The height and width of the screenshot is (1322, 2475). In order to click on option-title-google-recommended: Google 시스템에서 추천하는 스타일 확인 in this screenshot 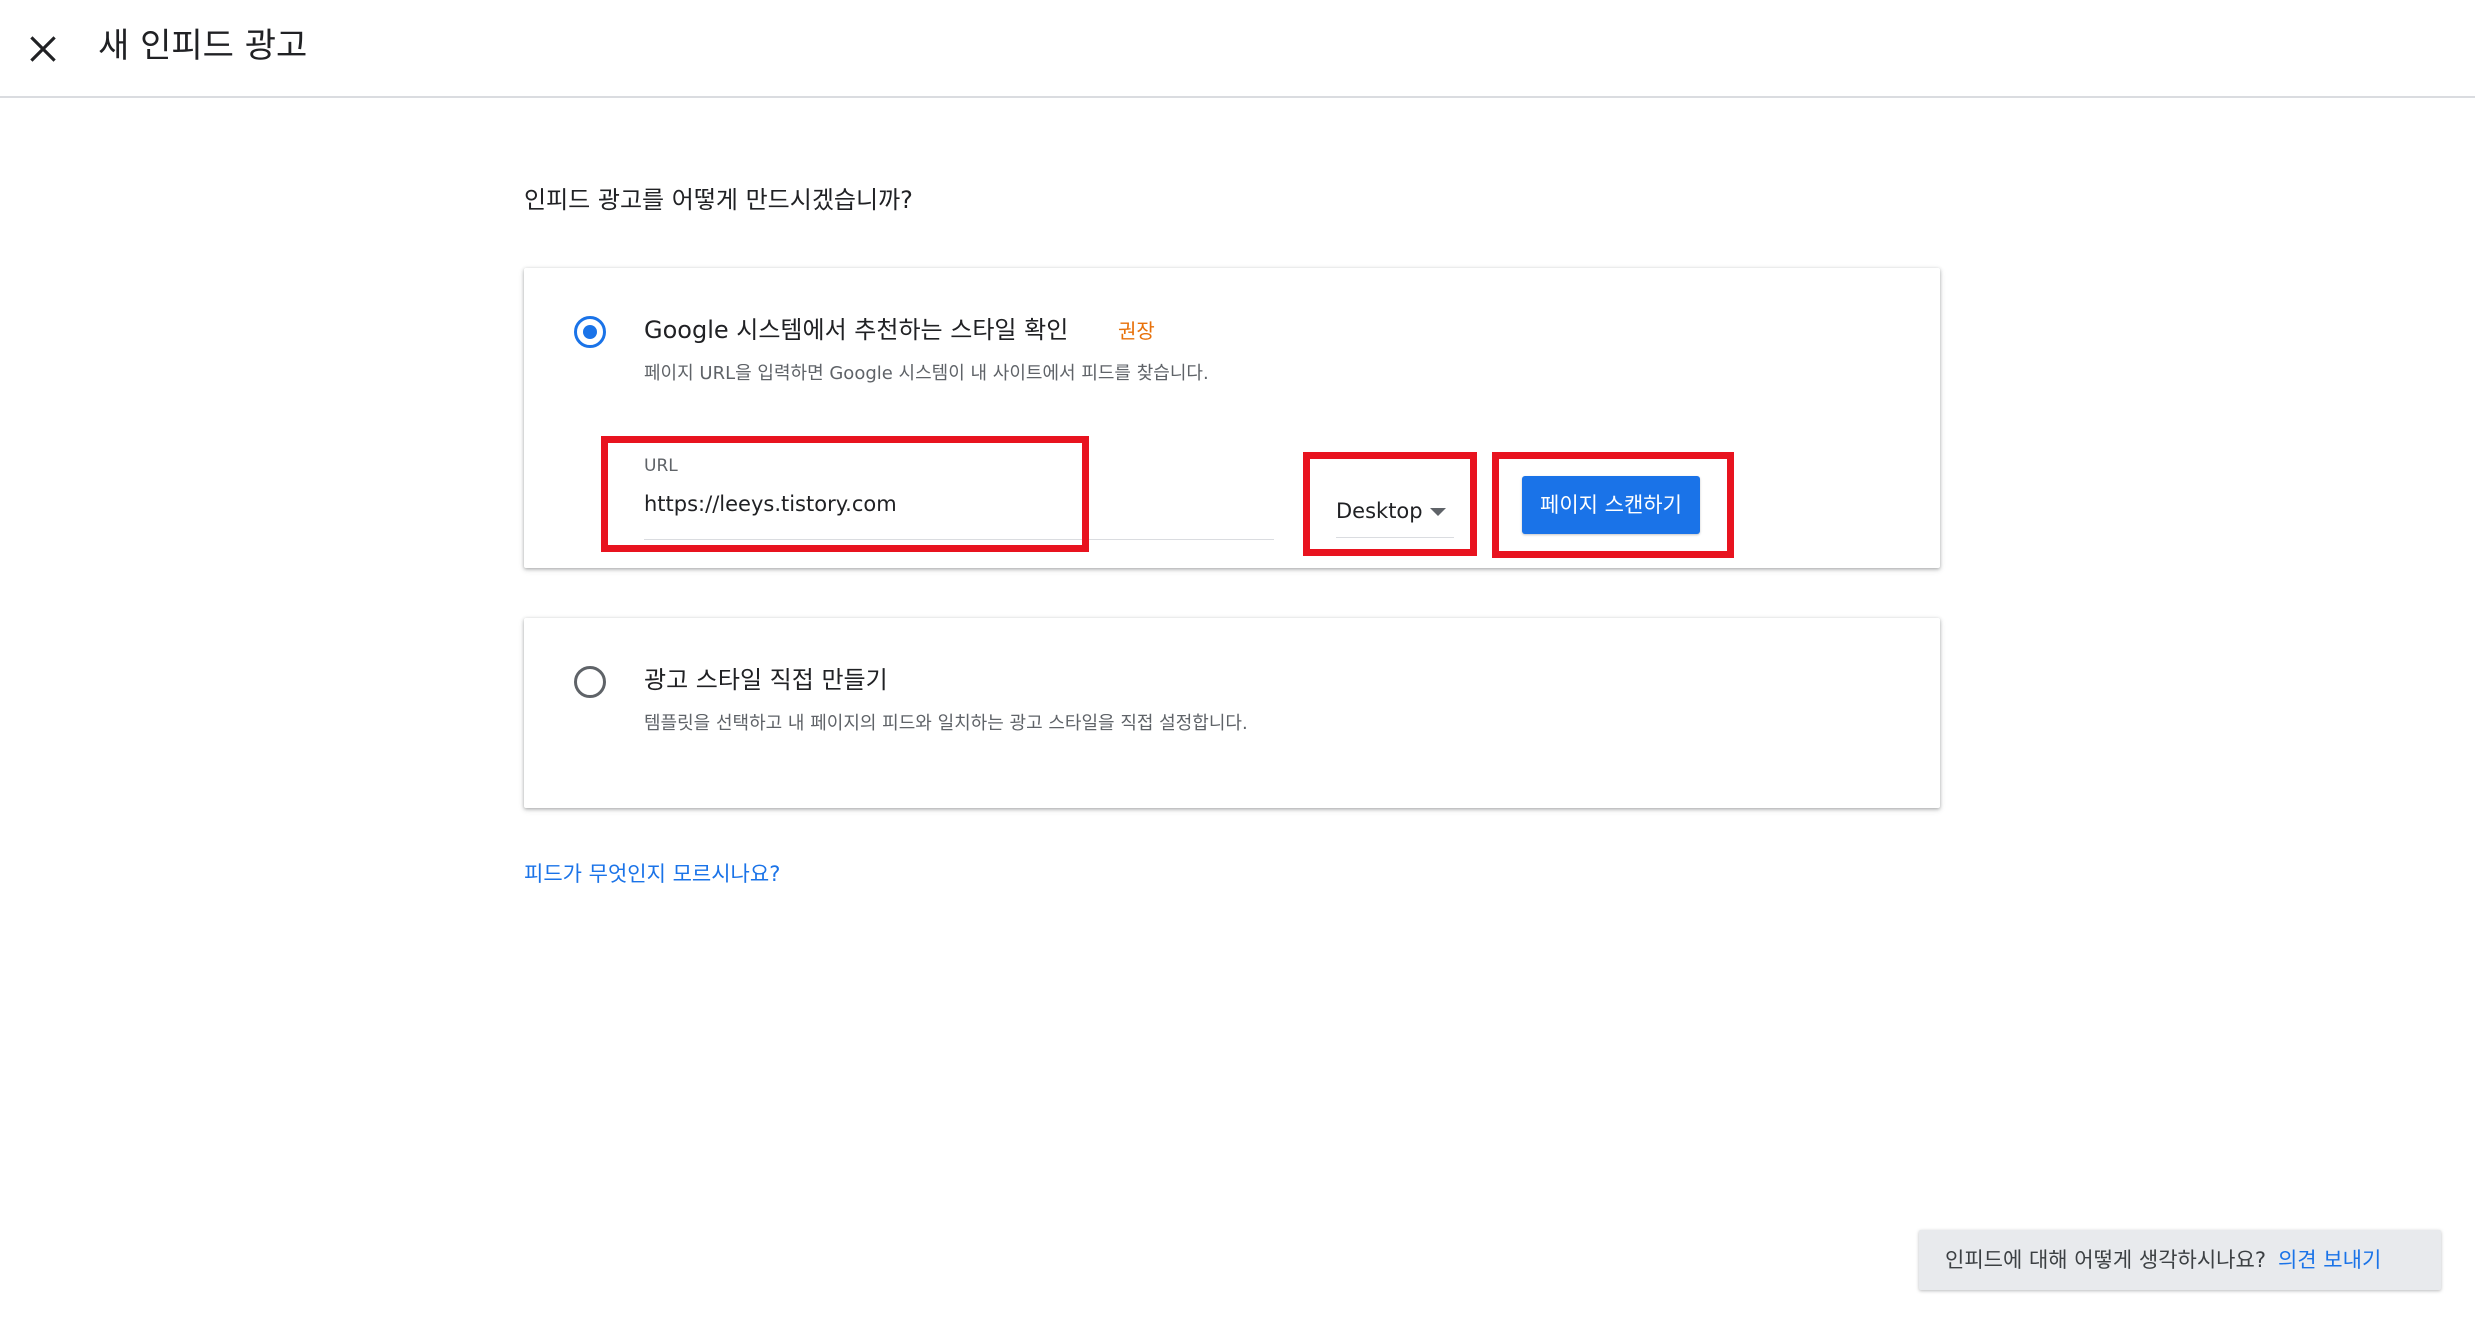, I will do `click(856, 330)`.